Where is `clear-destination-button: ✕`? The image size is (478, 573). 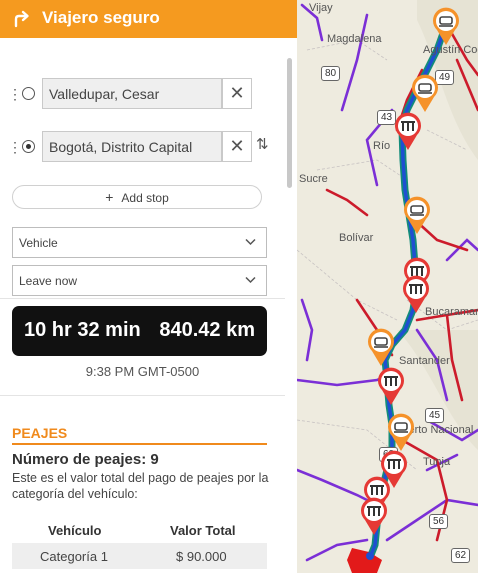 clear-destination-button: ✕ is located at coordinates (237, 146).